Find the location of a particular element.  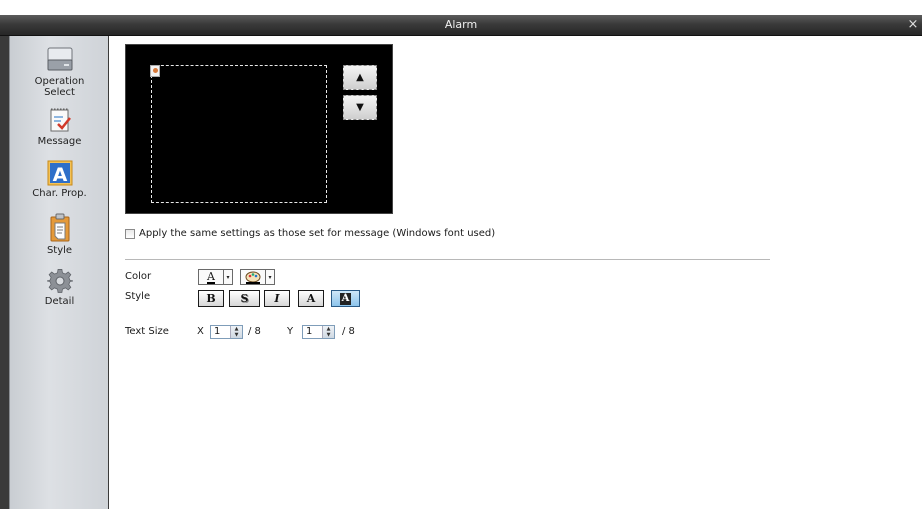

normal-text-button: A is located at coordinates (311, 298).